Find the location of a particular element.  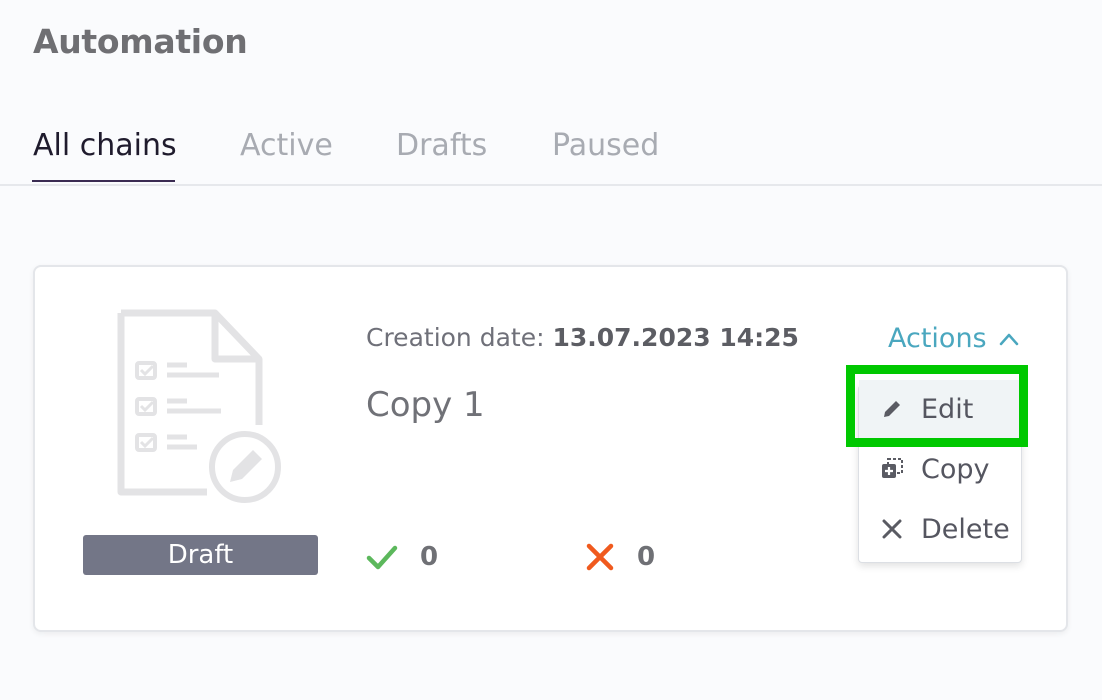

copy-label: Copy is located at coordinates (955, 469).